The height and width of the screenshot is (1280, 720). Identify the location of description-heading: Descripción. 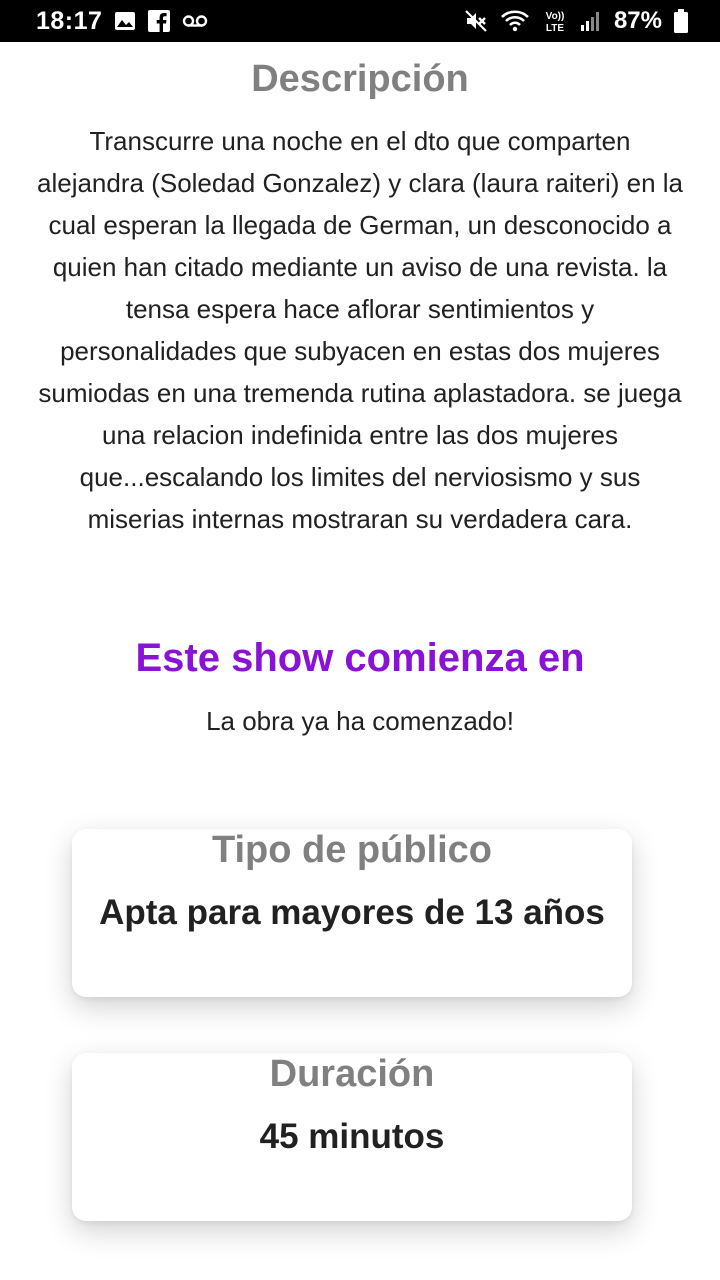
(360, 79).